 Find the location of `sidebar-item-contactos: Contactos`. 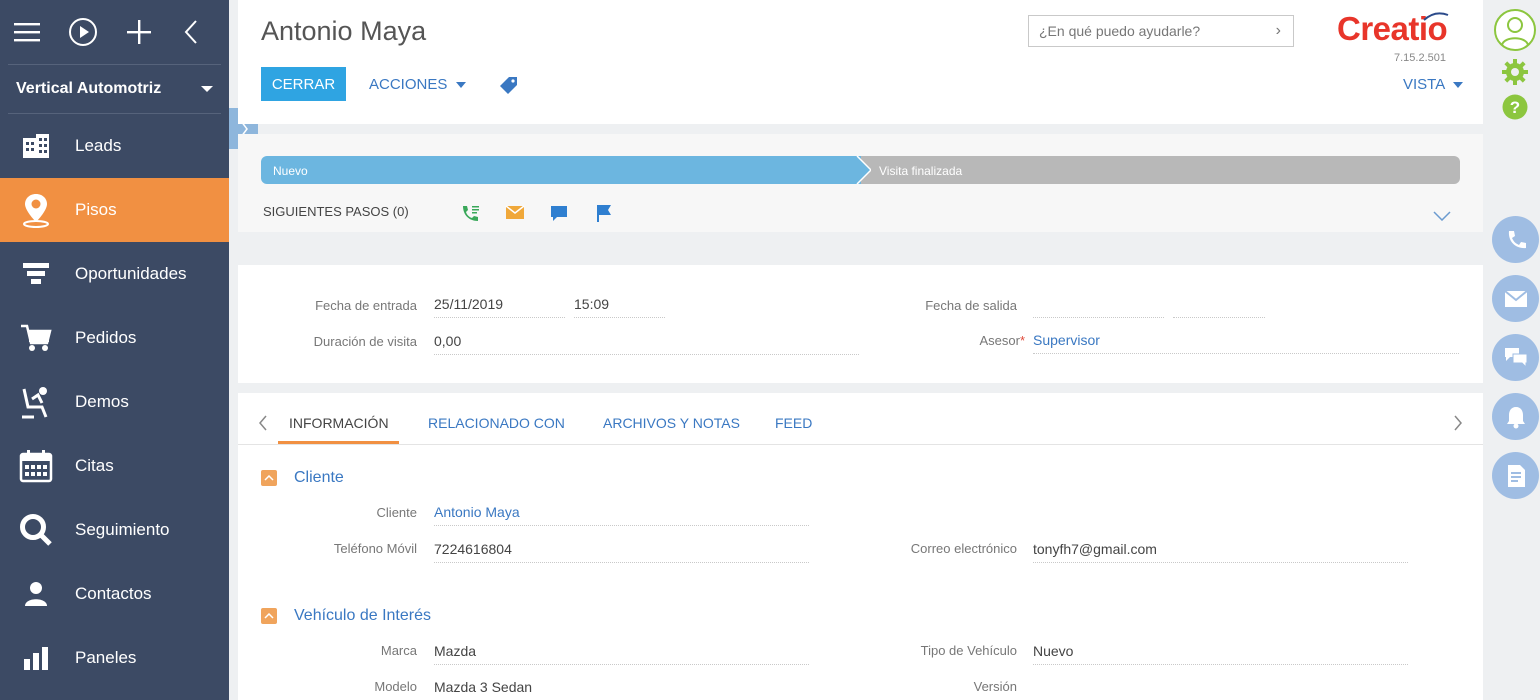

sidebar-item-contactos: Contactos is located at coordinates (114, 594).